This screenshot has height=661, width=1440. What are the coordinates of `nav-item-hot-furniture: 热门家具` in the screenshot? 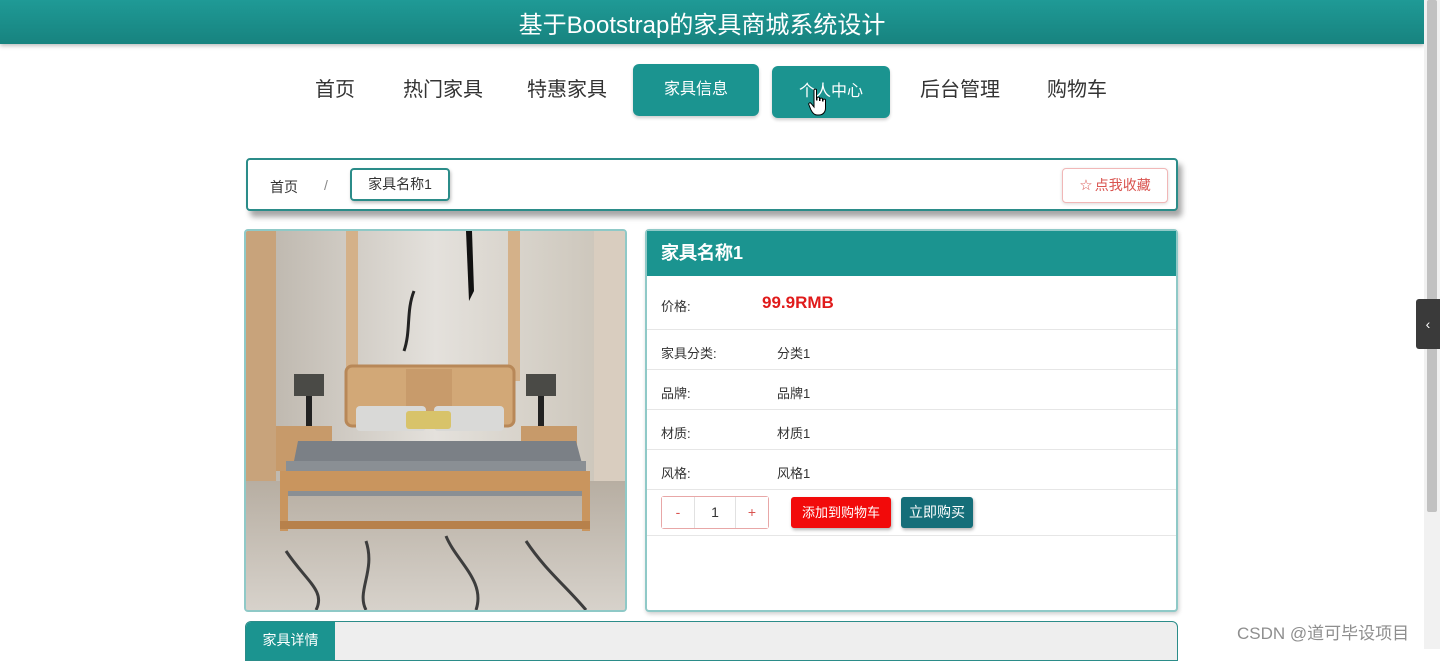 It's located at (443, 90).